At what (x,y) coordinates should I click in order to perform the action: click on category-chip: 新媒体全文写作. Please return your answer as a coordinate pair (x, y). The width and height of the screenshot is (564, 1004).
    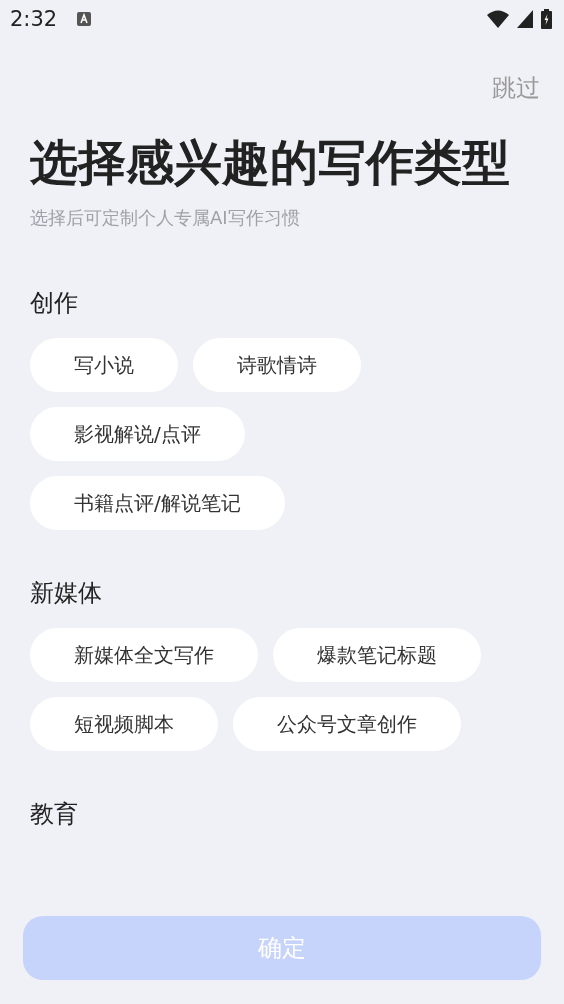
    Looking at the image, I should click on (144, 655).